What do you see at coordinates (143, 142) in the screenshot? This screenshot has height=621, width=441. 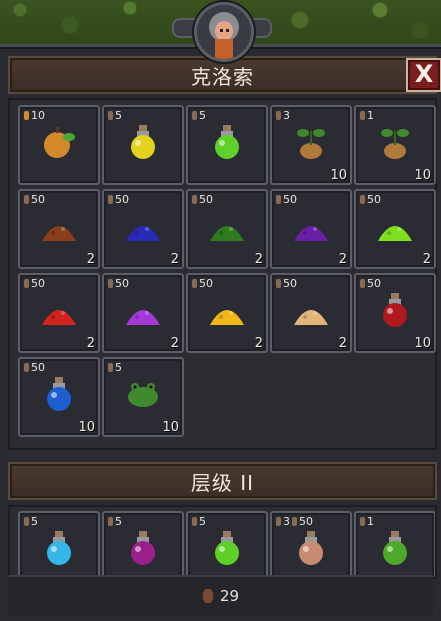 I see `yellow-potion-icon` at bounding box center [143, 142].